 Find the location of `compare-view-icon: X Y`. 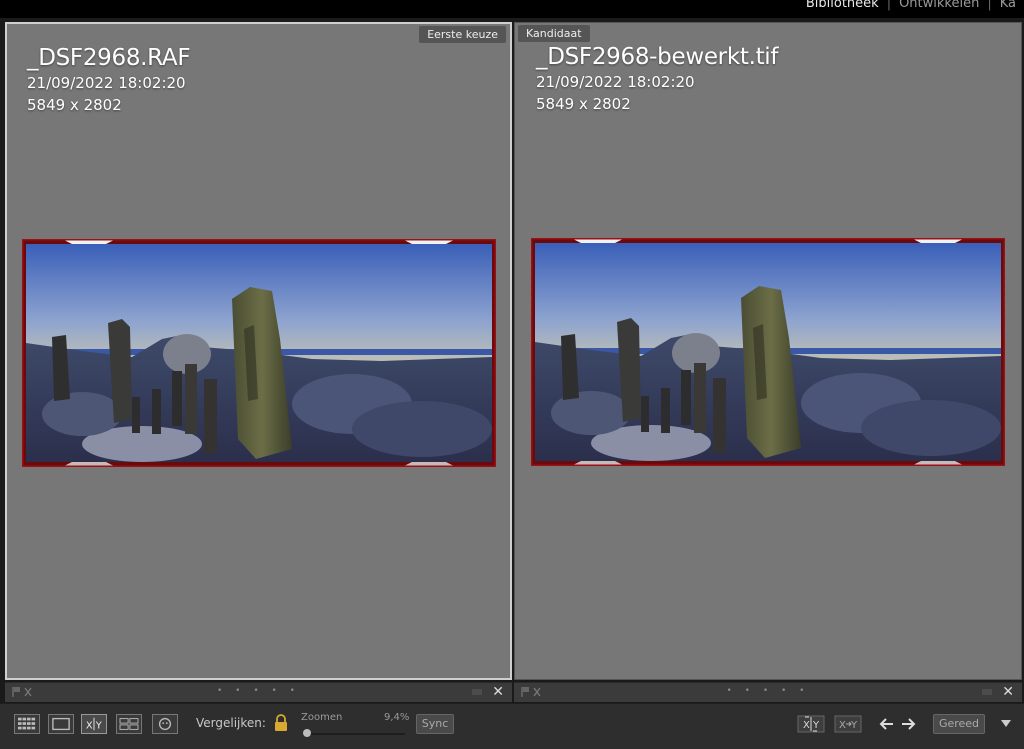

compare-view-icon: X Y is located at coordinates (94, 724).